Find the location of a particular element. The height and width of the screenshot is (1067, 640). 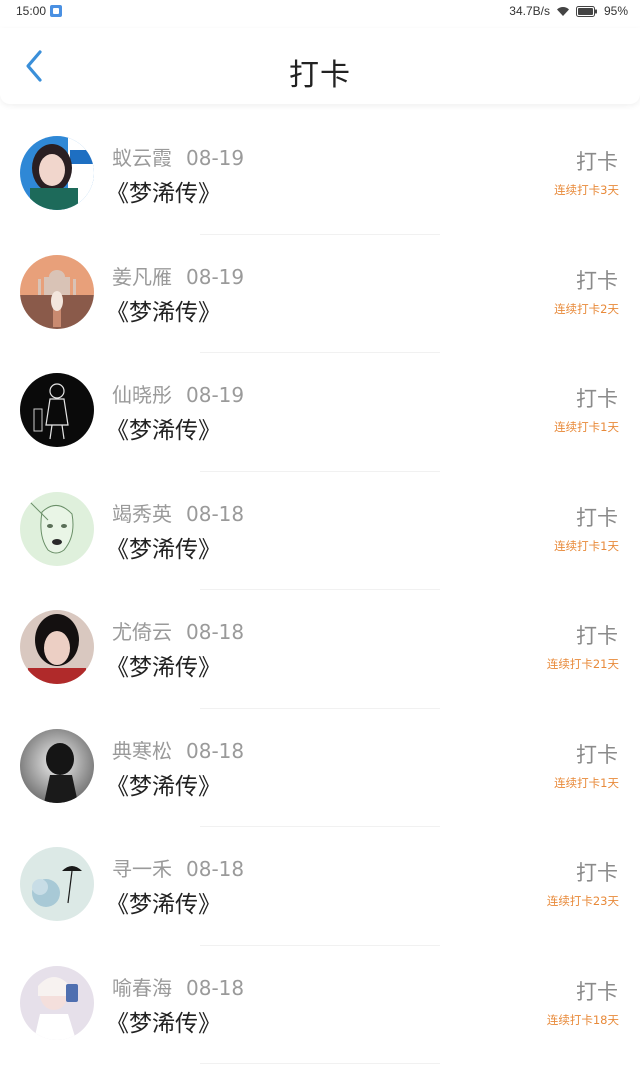

list-item: 竭秀英 08-18 《梦浠传》 打卡 连续打卡1天 is located at coordinates (320, 531).